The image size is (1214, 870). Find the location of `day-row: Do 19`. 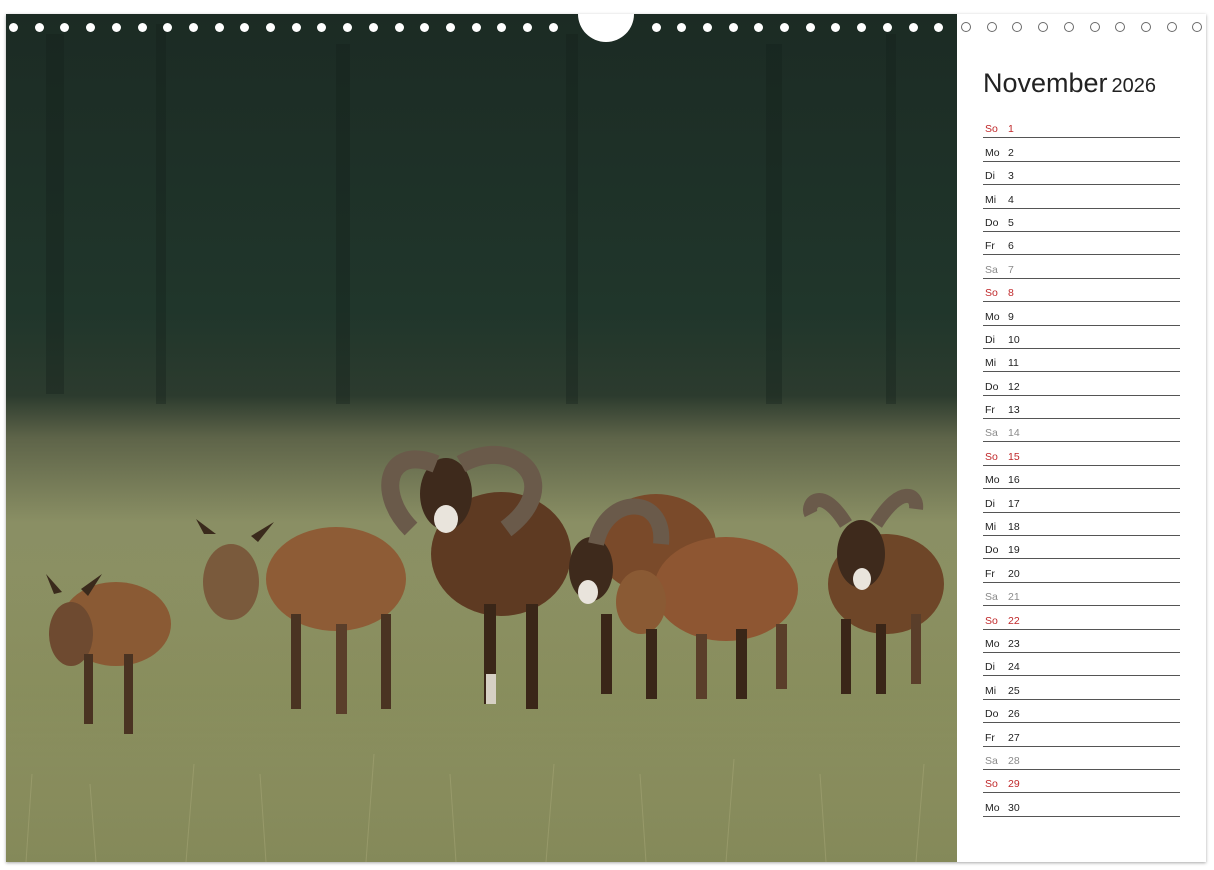

day-row: Do 19 is located at coordinates (1081, 548).